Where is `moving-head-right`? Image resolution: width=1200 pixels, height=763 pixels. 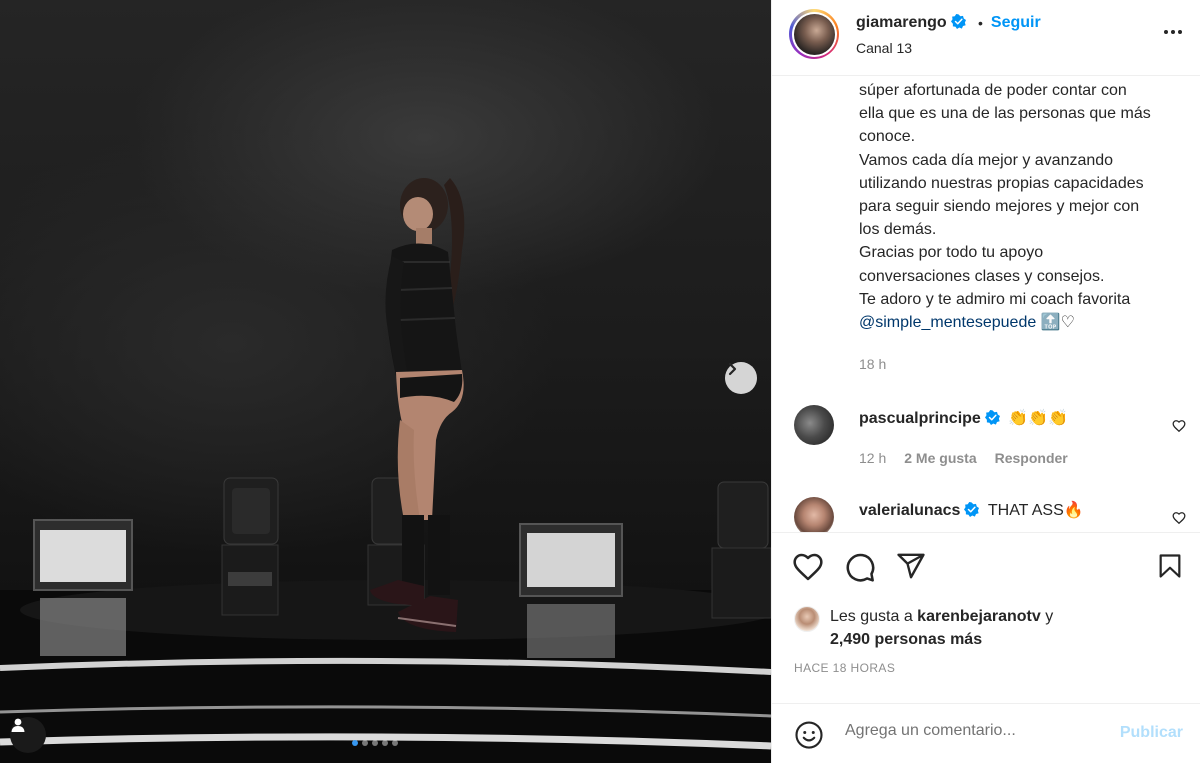
moving-head-right is located at coordinates (741, 550).